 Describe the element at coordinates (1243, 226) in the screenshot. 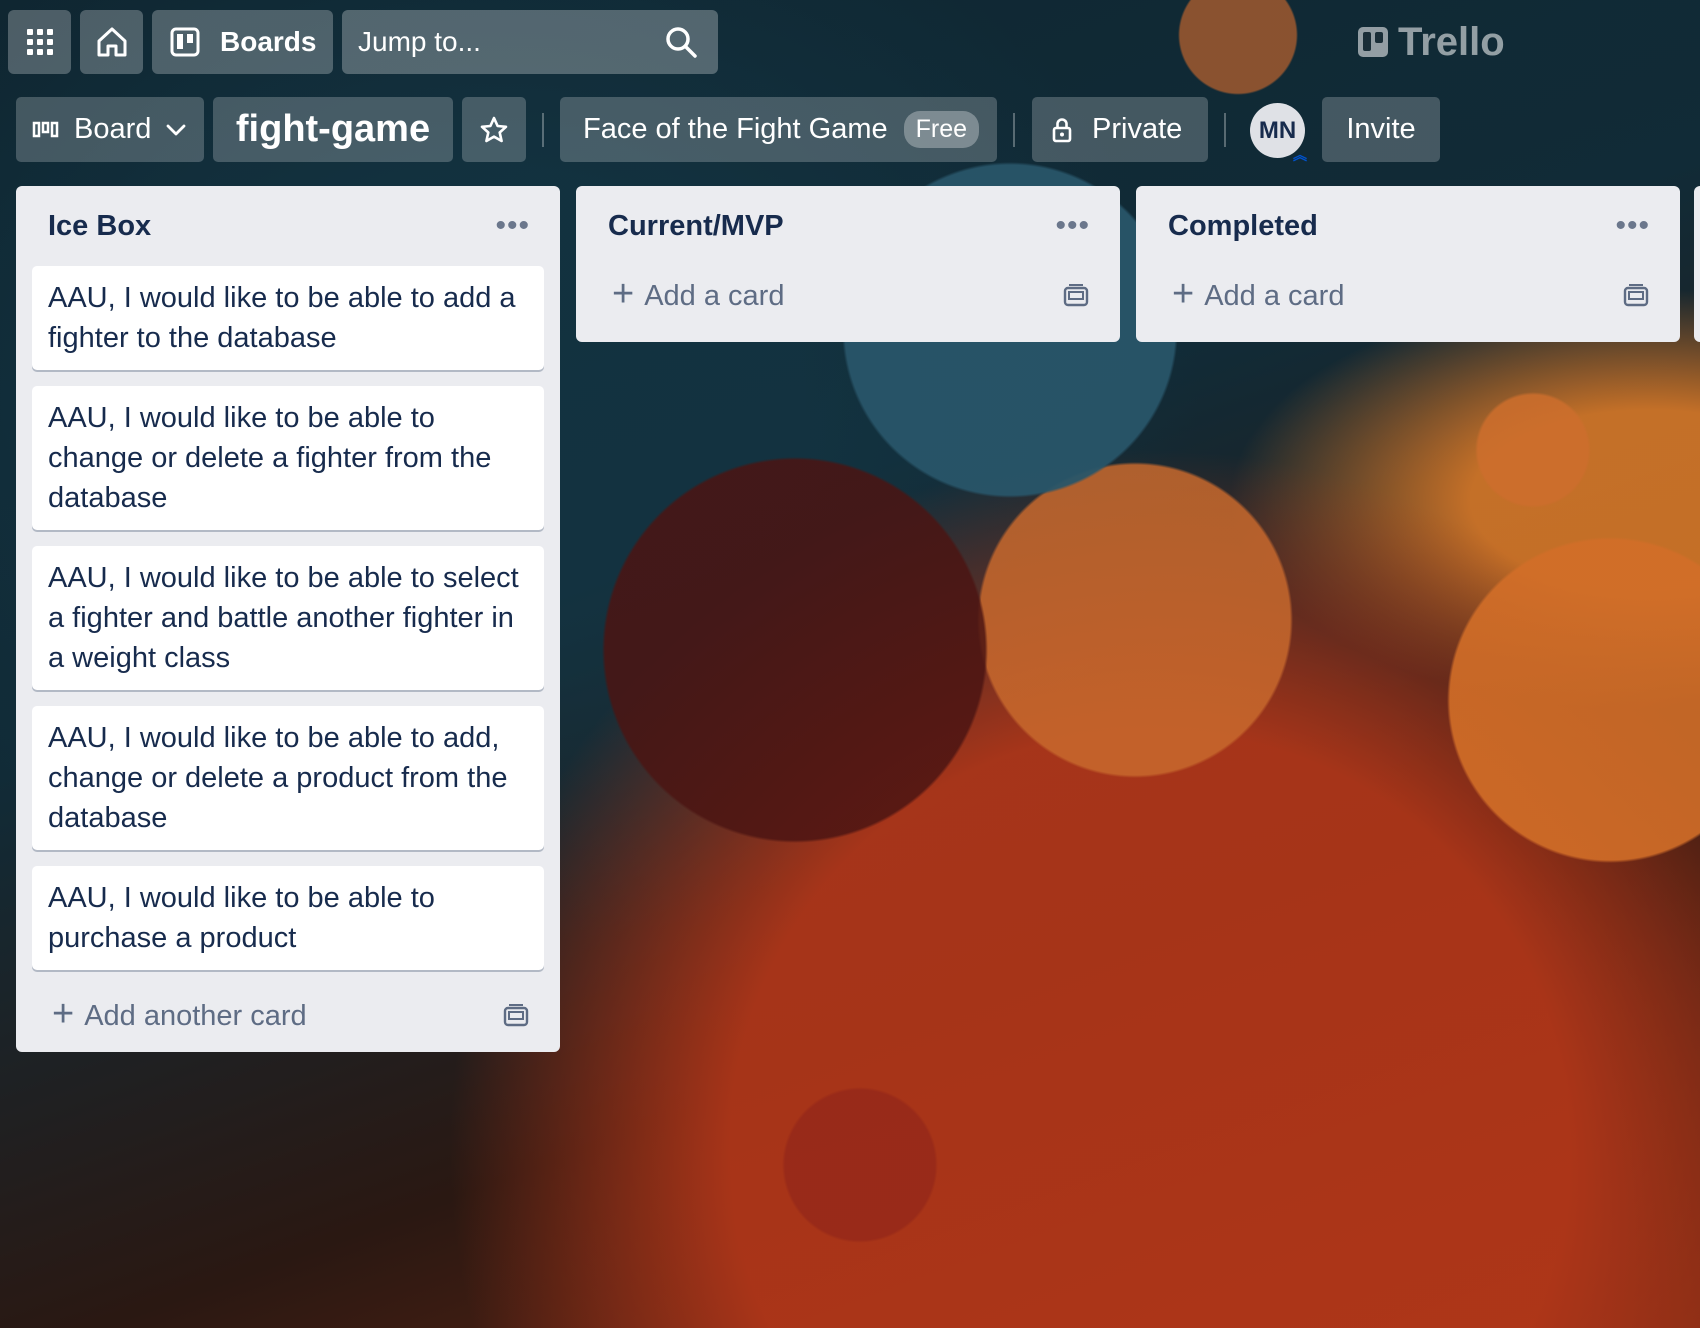

I see `list-title: Completed` at that location.